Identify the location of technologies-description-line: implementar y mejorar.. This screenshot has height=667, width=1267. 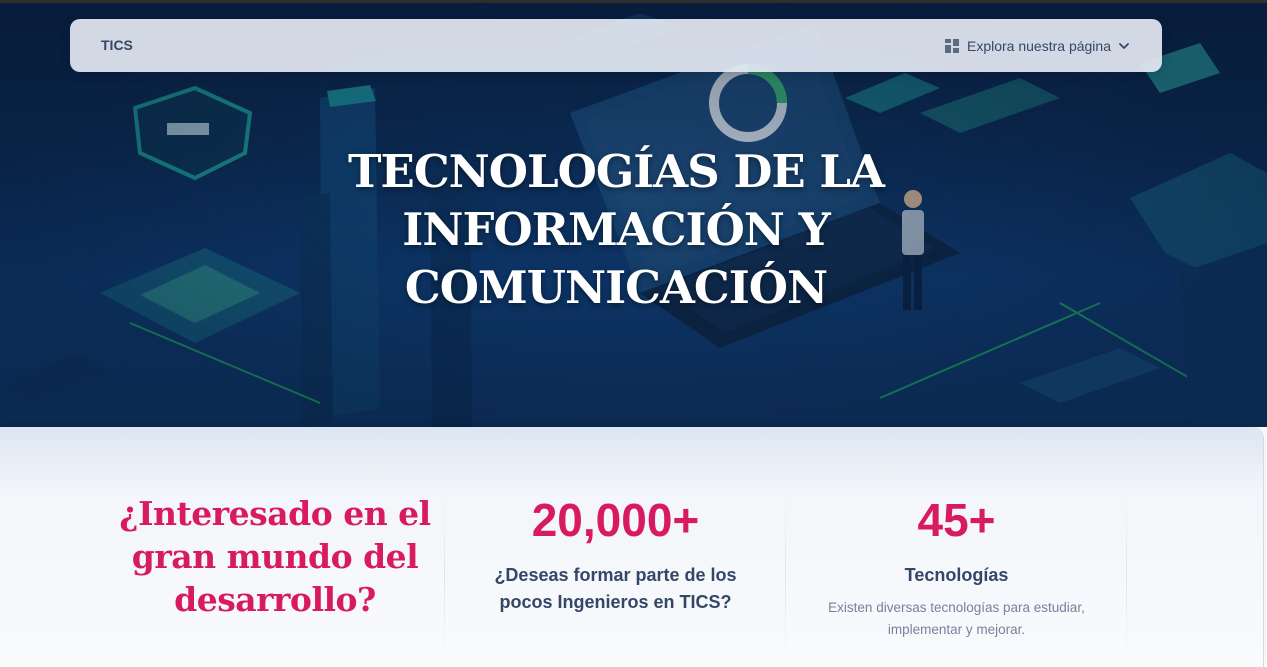
(956, 629).